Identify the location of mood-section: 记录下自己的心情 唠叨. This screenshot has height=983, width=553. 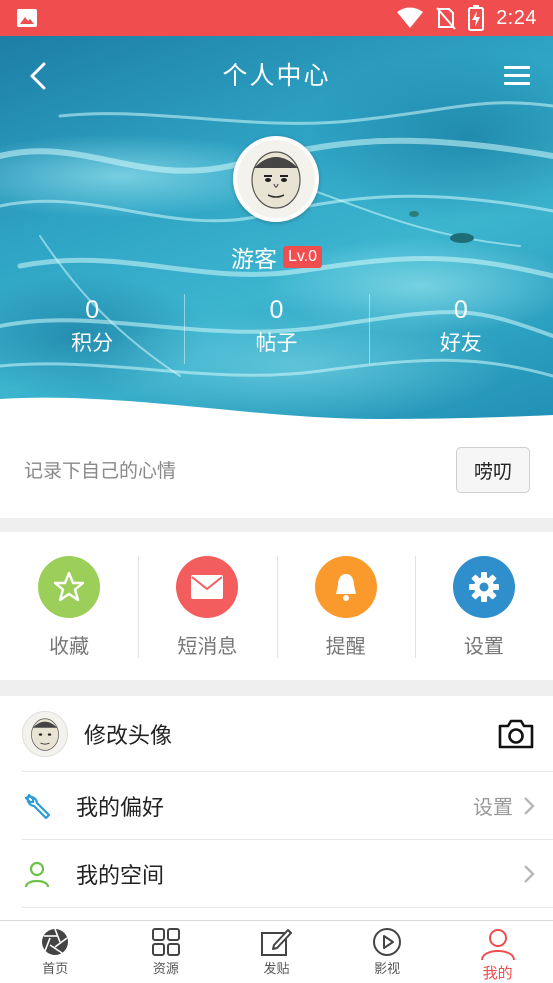
(276, 473).